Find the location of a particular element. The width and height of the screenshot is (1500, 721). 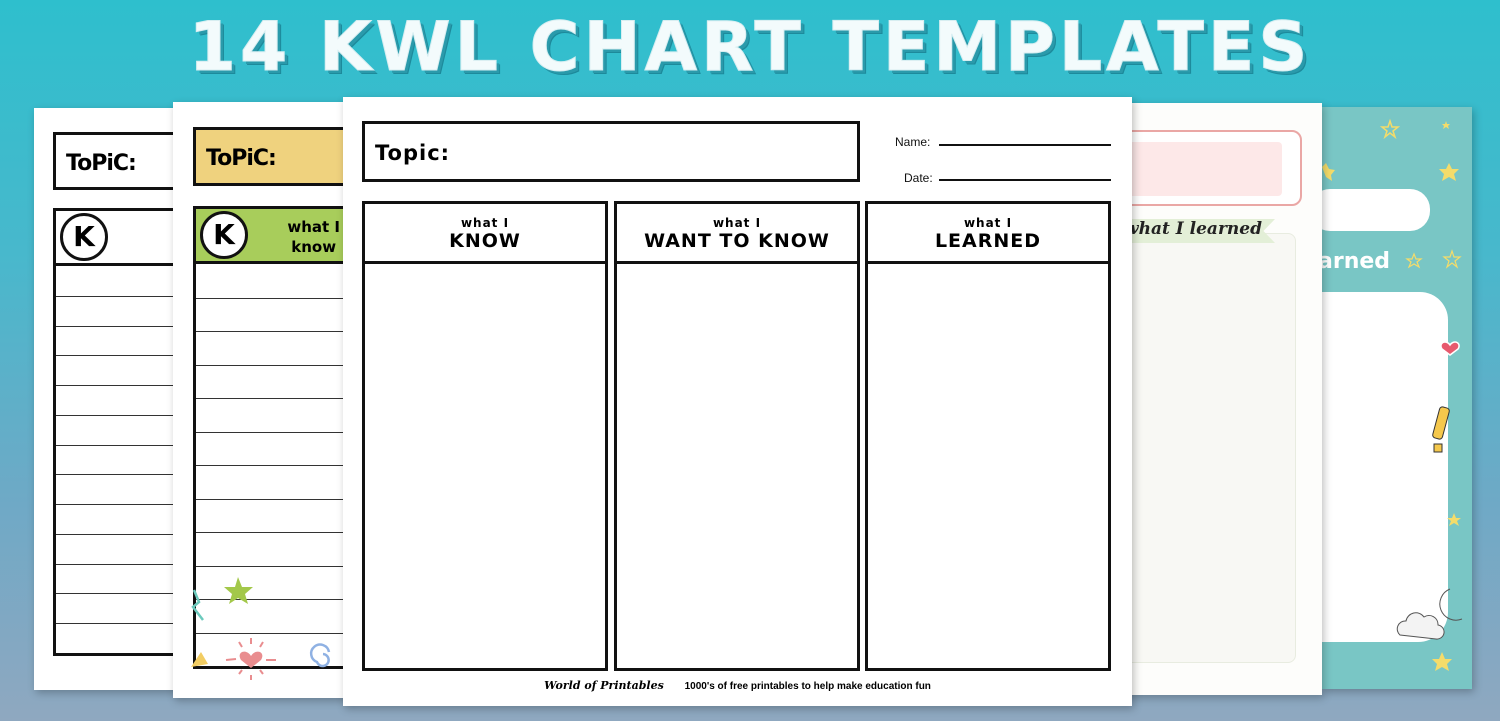

cloud-icon is located at coordinates (1420, 626).